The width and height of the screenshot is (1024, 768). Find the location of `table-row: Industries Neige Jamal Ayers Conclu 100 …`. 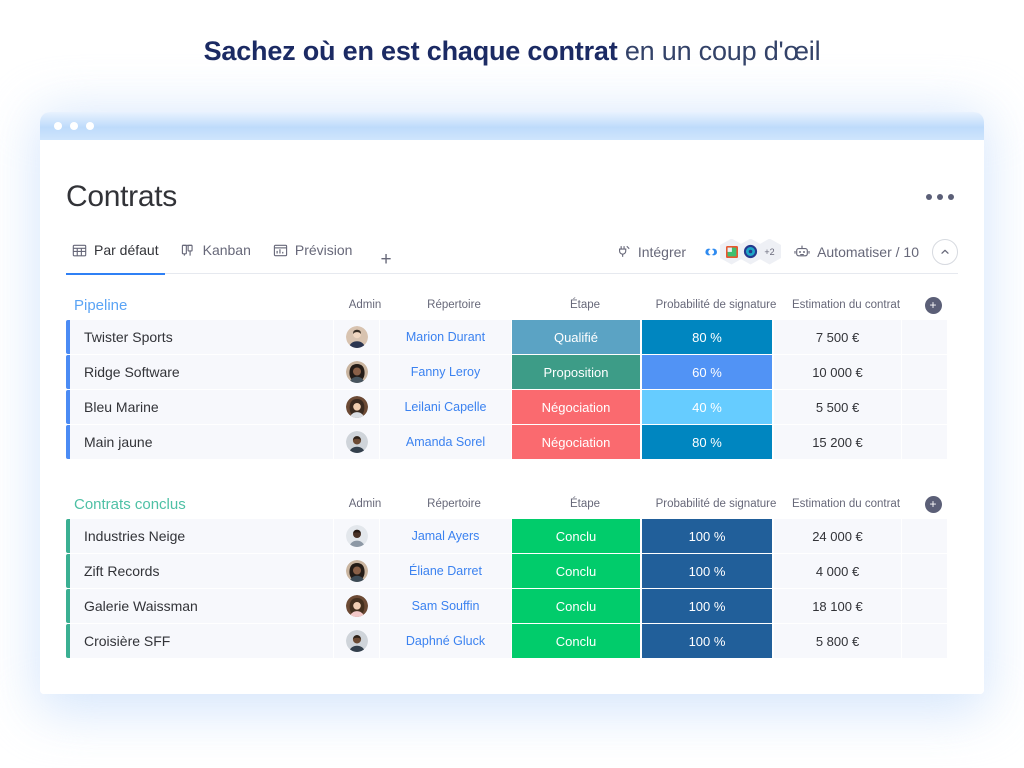

table-row: Industries Neige Jamal Ayers Conclu 100 … is located at coordinates (512, 536).